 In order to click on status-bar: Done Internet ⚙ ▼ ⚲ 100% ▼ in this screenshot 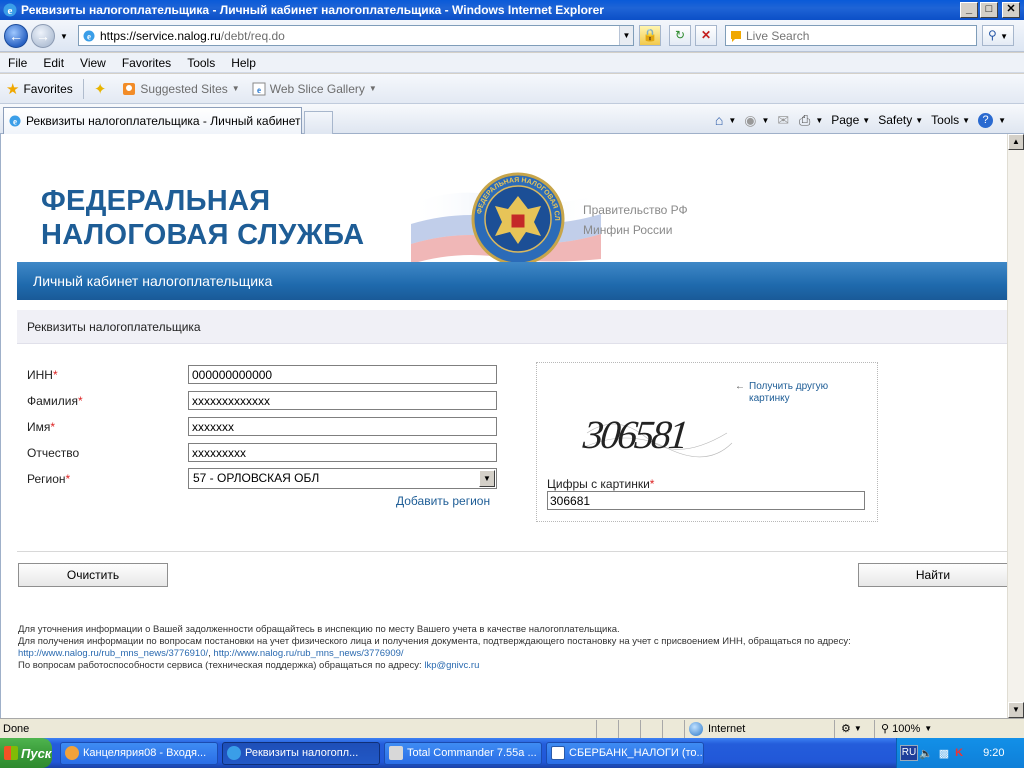, I will do `click(512, 728)`.